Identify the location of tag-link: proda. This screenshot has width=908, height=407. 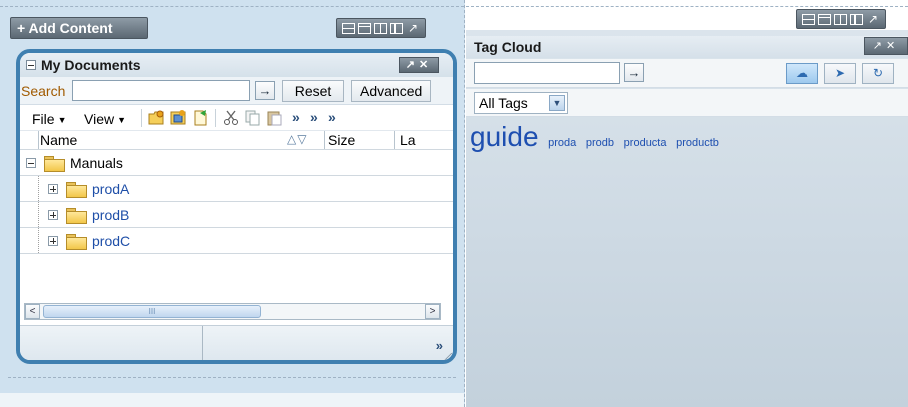
(562, 143).